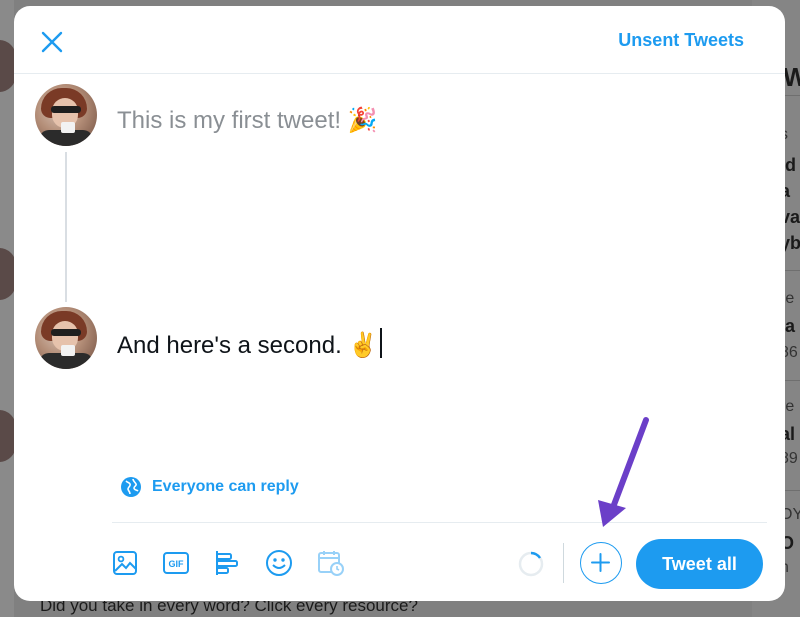 This screenshot has width=800, height=617. I want to click on close-button, so click(52, 42).